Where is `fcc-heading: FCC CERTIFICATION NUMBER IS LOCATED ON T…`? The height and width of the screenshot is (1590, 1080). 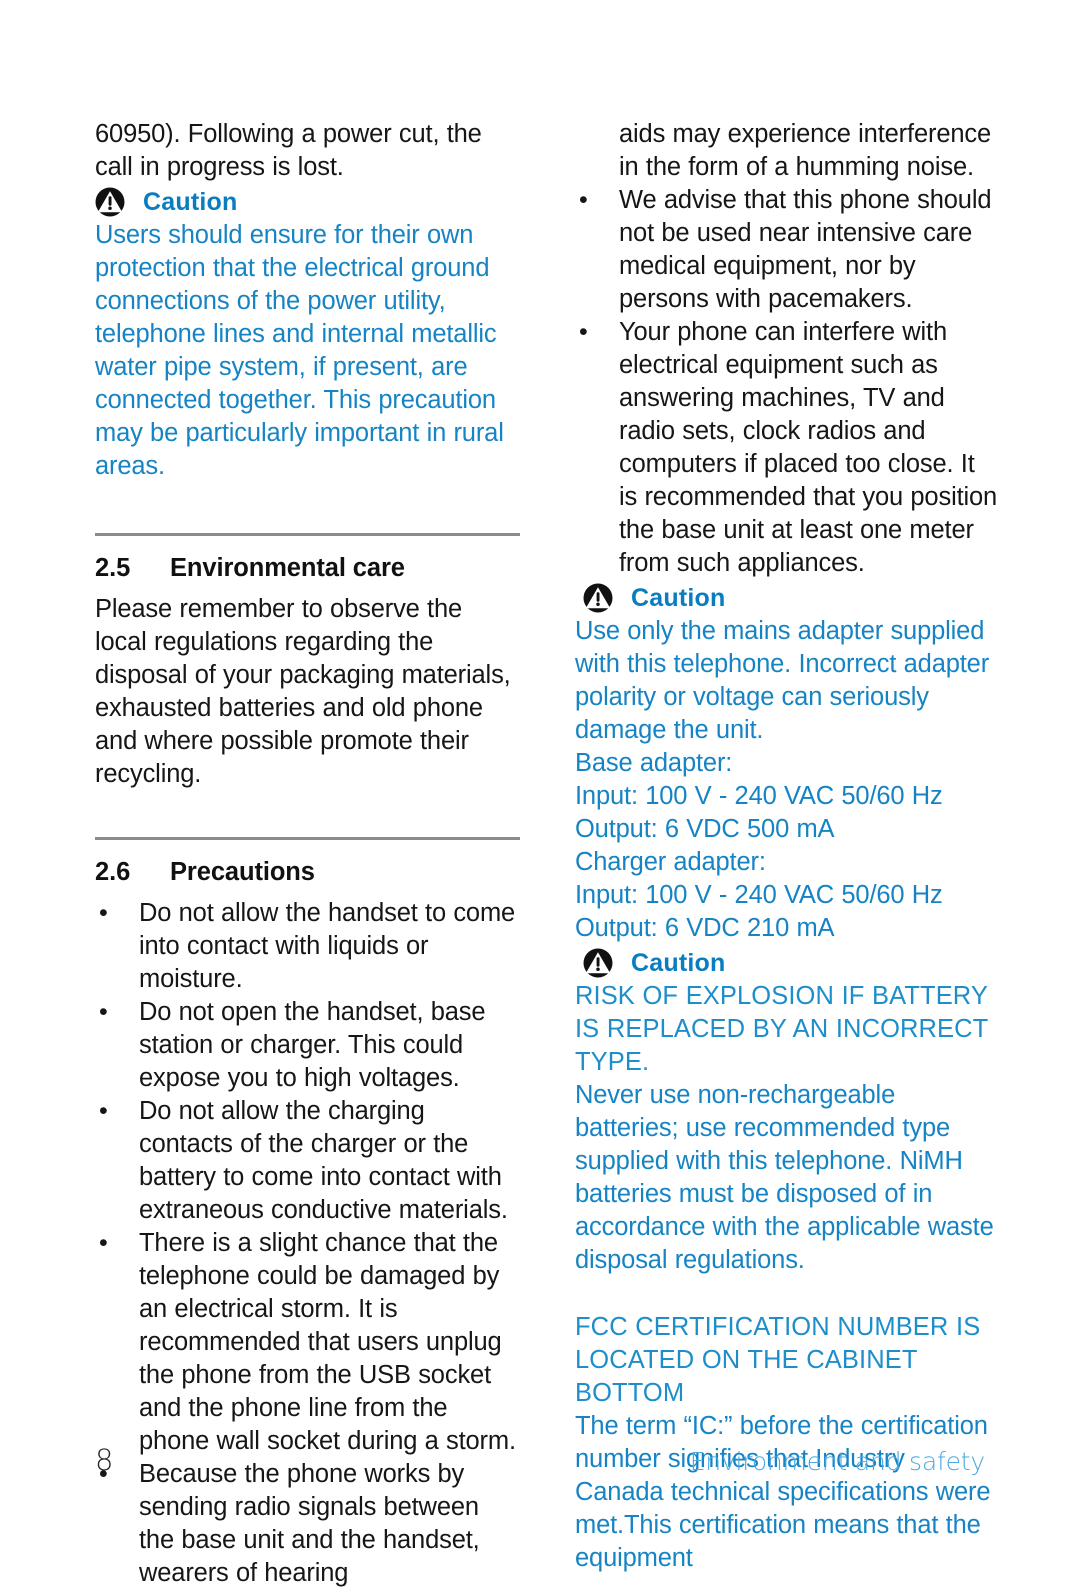 fcc-heading: FCC CERTIFICATION NUMBER IS LOCATED ON T… is located at coordinates (778, 1360).